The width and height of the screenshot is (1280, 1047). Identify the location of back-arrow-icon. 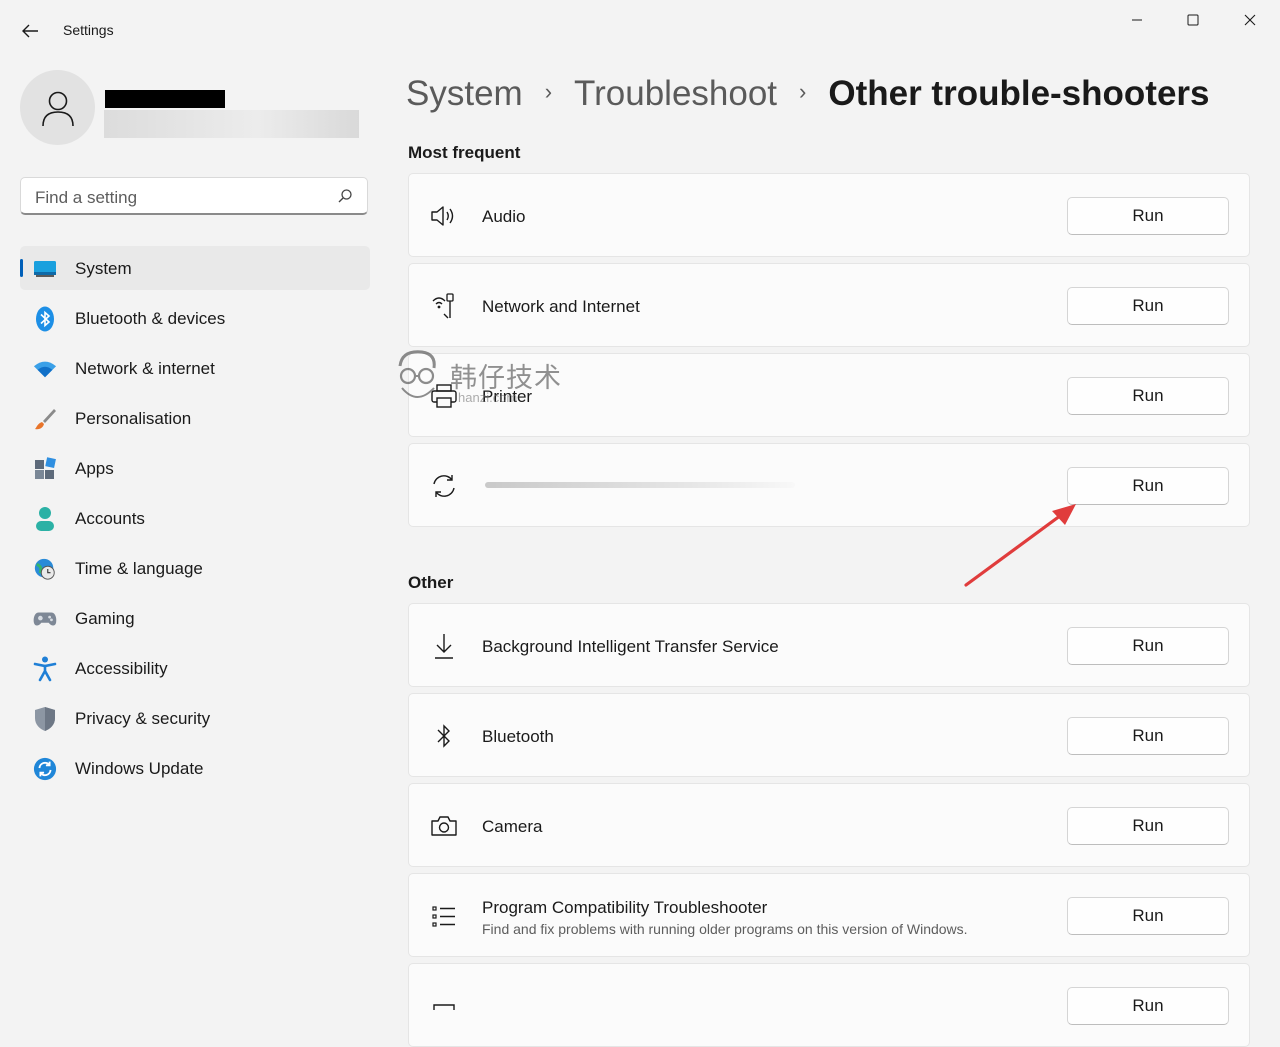
(30, 31).